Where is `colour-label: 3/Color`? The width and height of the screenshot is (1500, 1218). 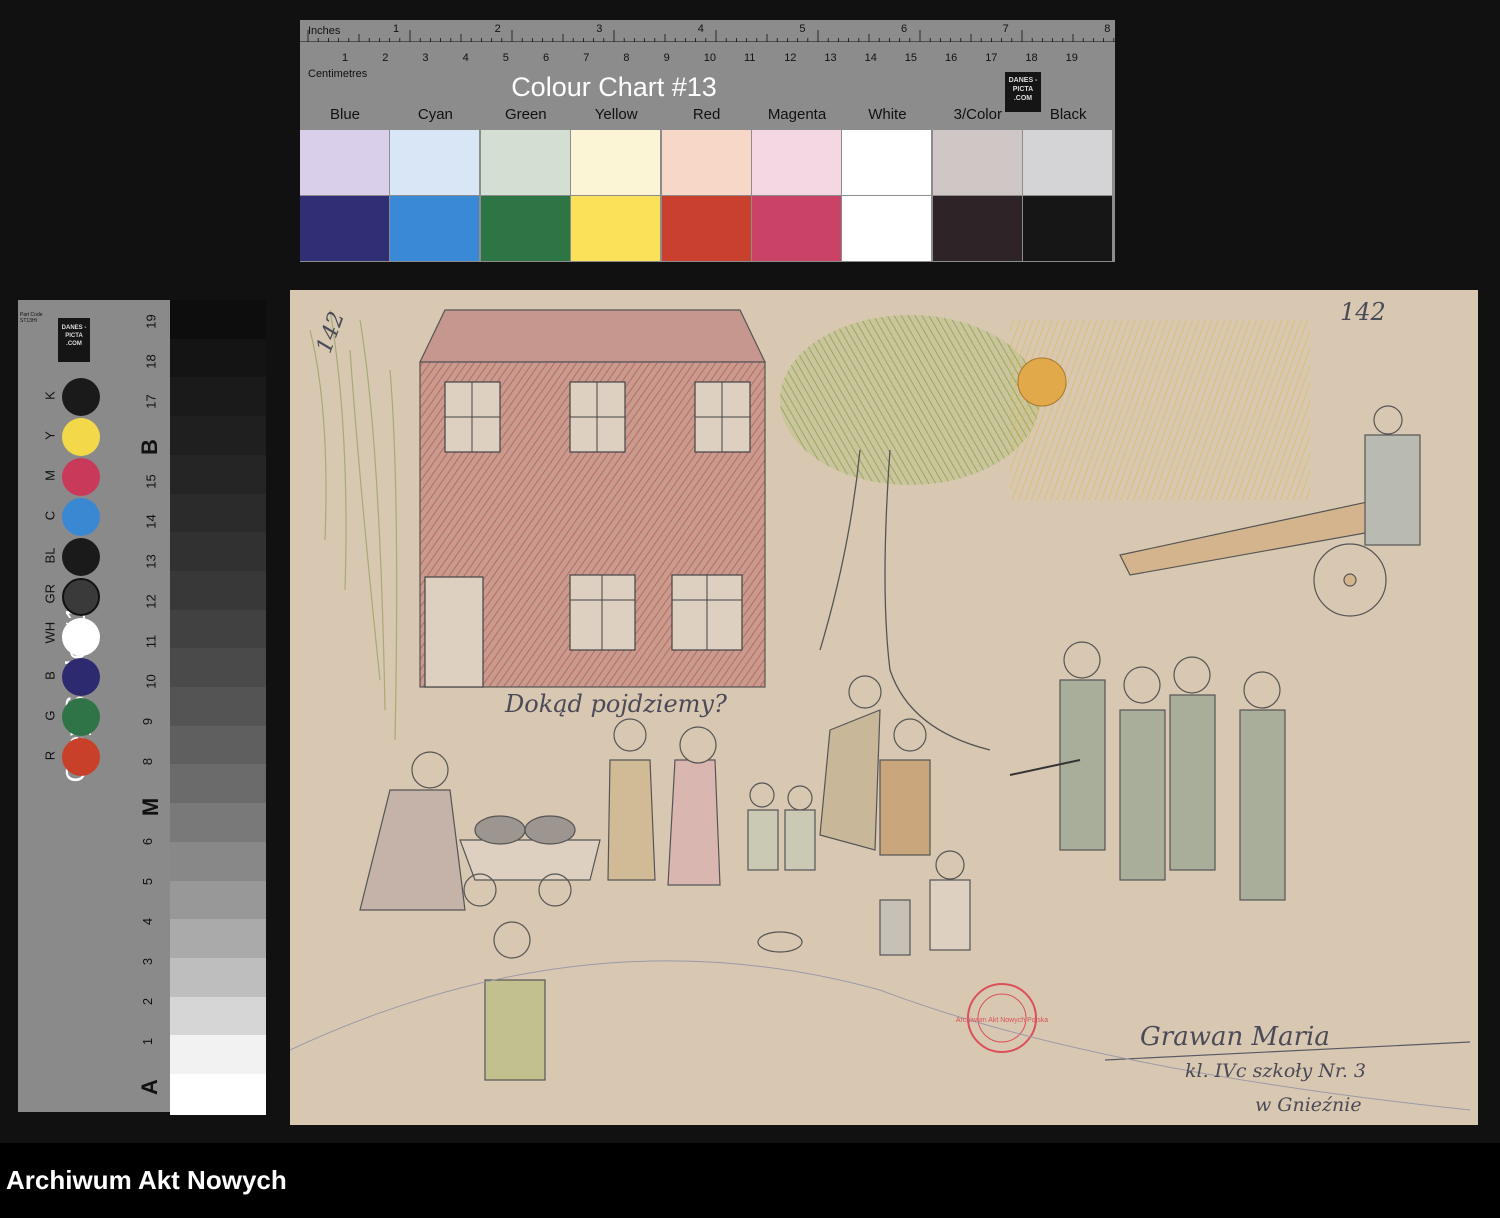 colour-label: 3/Color is located at coordinates (977, 114).